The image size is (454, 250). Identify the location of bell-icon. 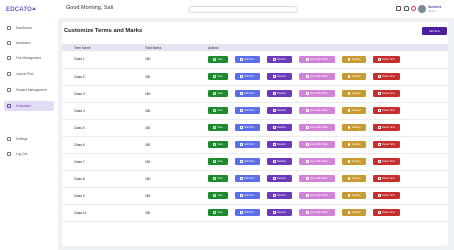
(406, 8).